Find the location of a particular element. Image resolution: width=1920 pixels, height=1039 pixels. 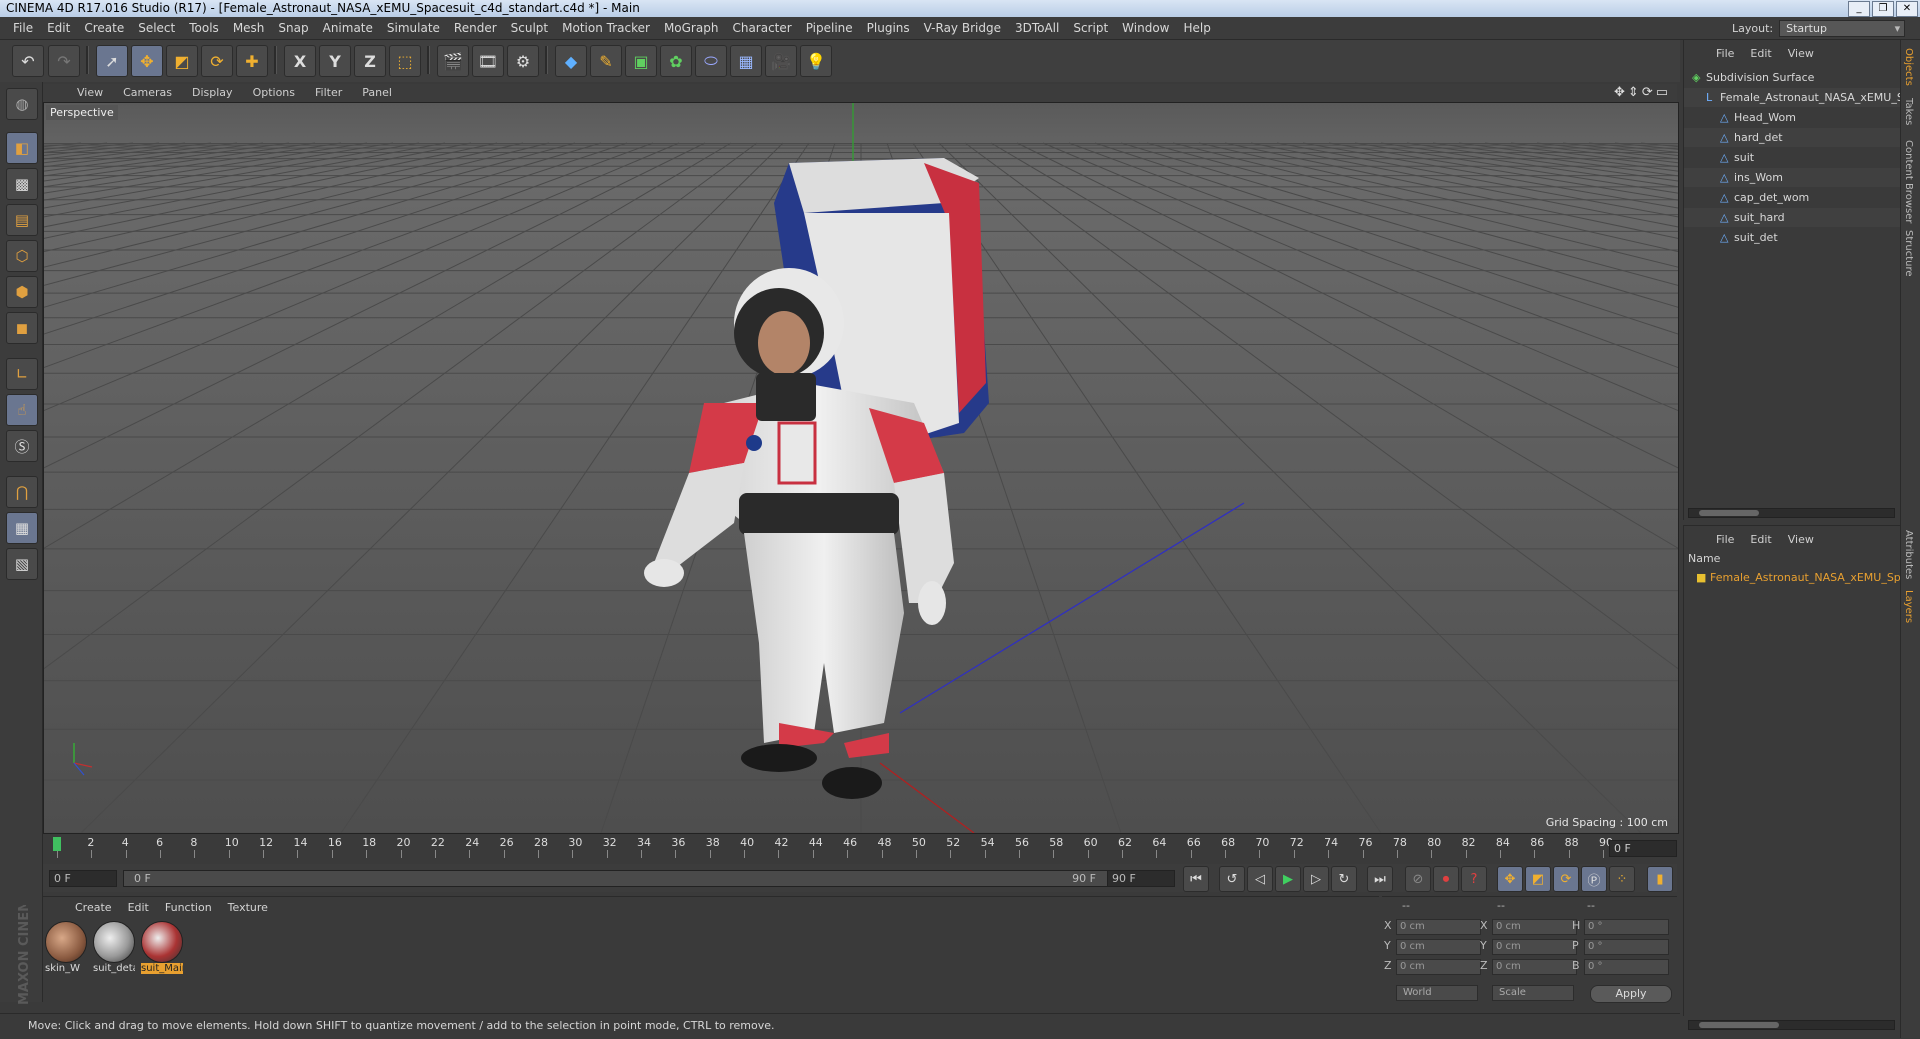

key-position-icon: ✥ is located at coordinates (1510, 879).